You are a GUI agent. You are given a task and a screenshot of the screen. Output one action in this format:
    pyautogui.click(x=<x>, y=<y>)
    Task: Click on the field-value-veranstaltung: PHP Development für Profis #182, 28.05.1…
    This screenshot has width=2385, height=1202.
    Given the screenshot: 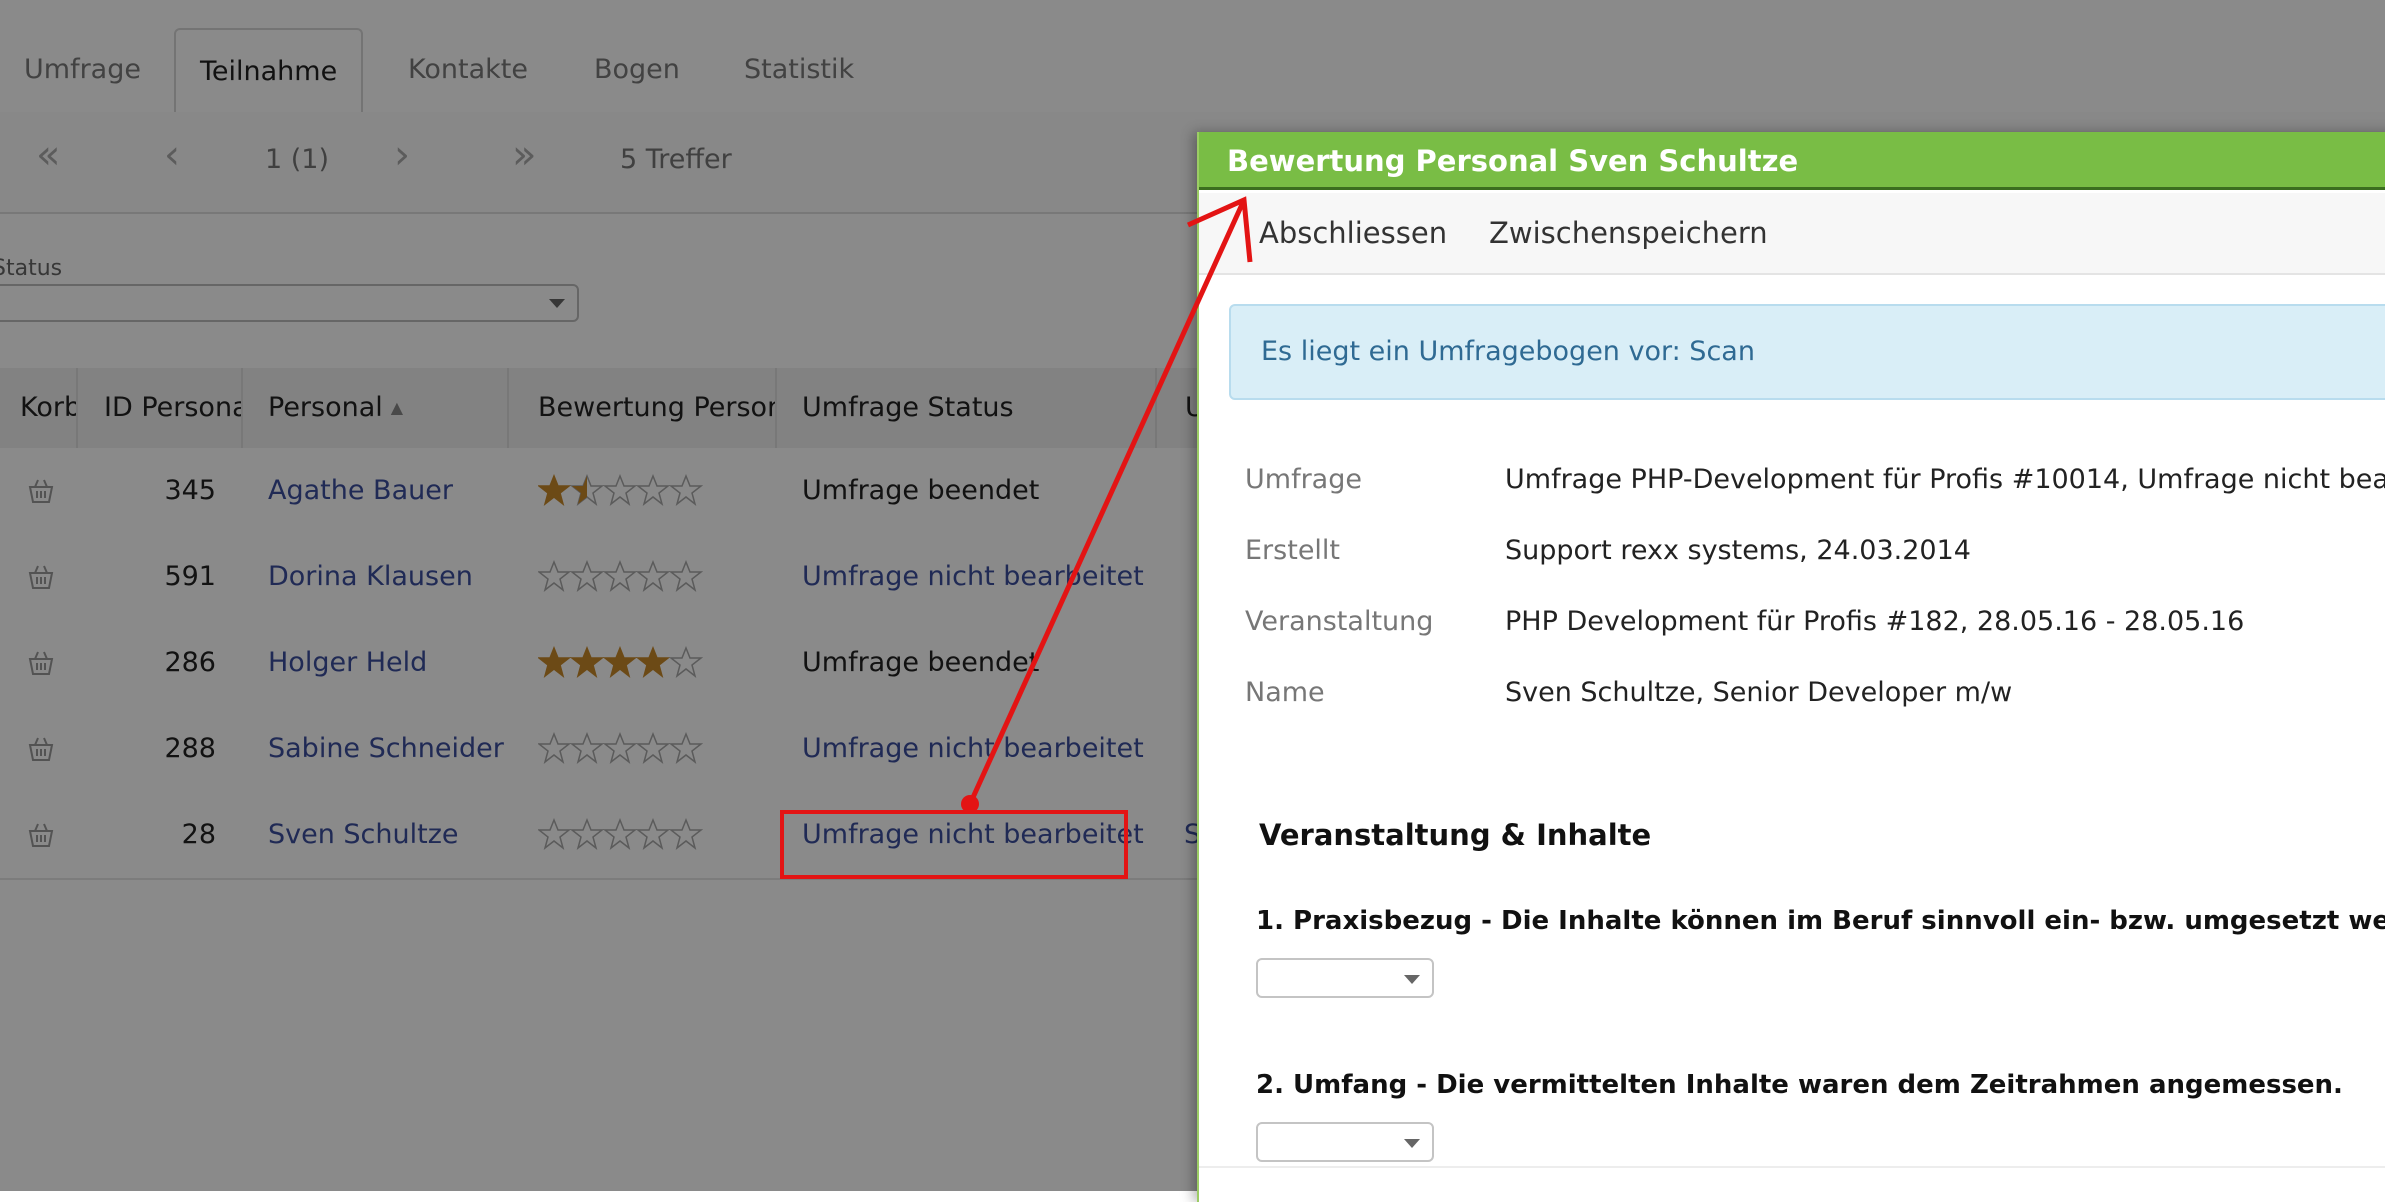 What is the action you would take?
    pyautogui.click(x=1875, y=621)
    